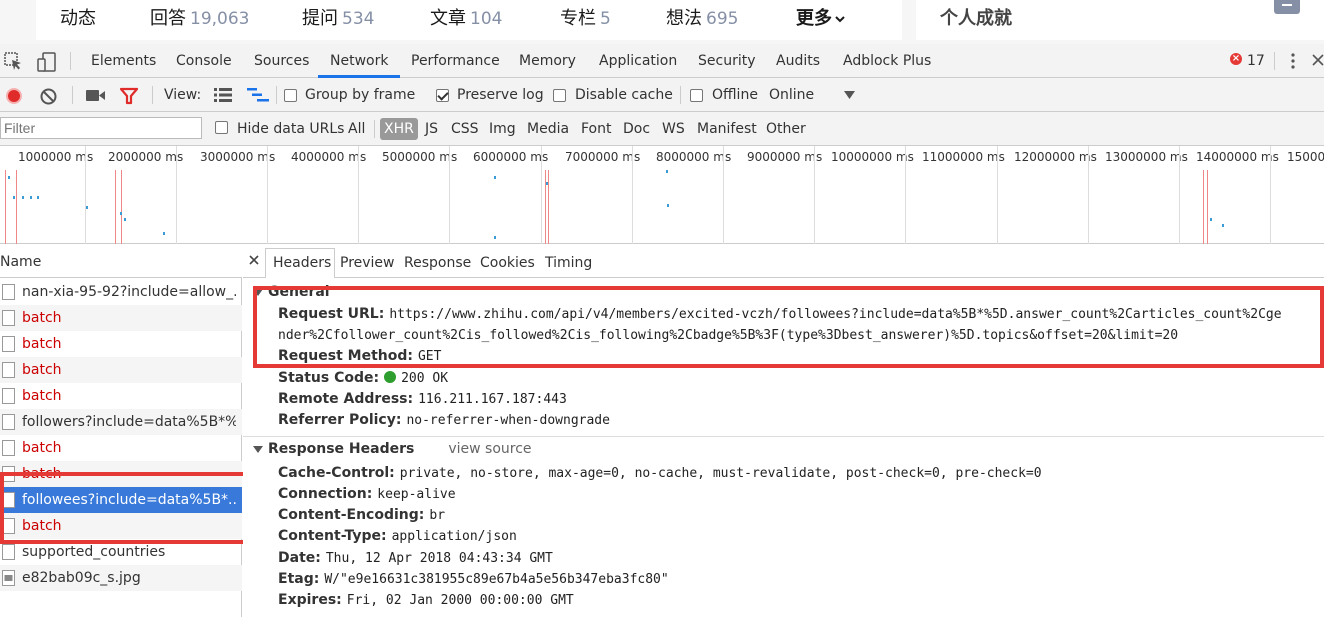 The height and width of the screenshot is (617, 1324). I want to click on name-column-header: Name, so click(121, 261).